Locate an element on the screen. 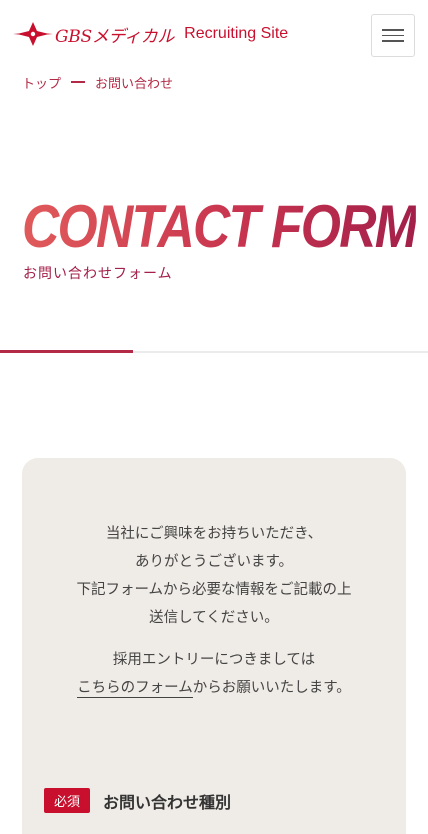 The width and height of the screenshot is (428, 834). page-subtitle: お問い合わせフォーム is located at coordinates (98, 274).